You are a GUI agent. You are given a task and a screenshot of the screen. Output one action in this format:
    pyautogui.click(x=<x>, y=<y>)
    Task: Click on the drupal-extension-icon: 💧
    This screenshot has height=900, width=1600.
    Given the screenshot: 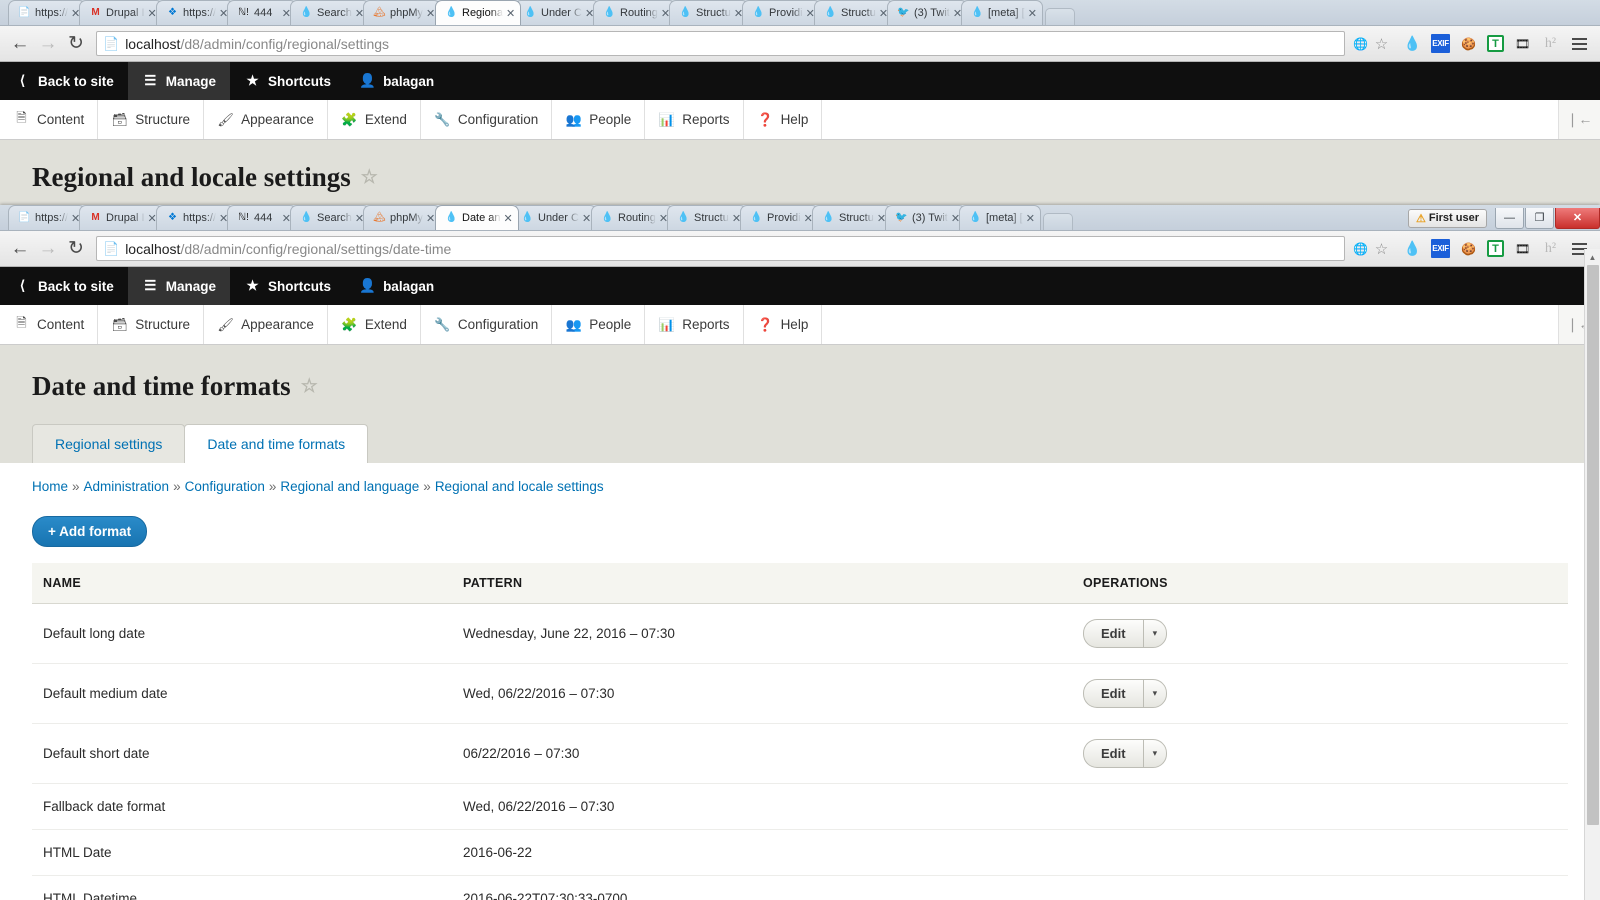 What is the action you would take?
    pyautogui.click(x=1412, y=43)
    